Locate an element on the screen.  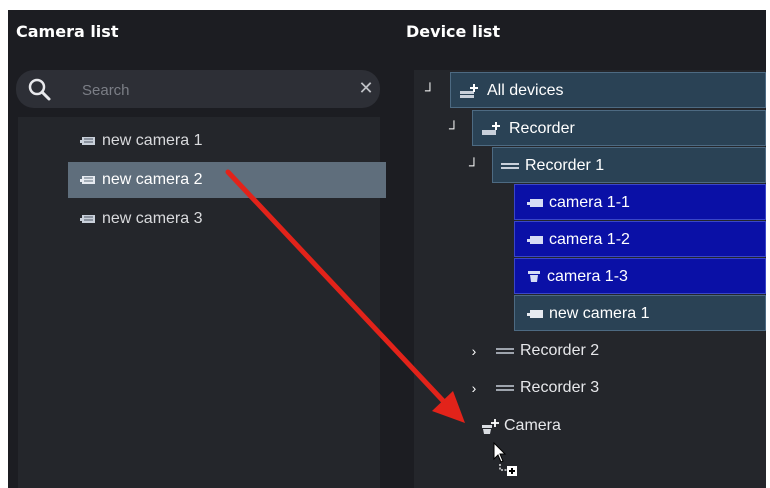
tree-node-label: Recorder is located at coordinates (542, 128).